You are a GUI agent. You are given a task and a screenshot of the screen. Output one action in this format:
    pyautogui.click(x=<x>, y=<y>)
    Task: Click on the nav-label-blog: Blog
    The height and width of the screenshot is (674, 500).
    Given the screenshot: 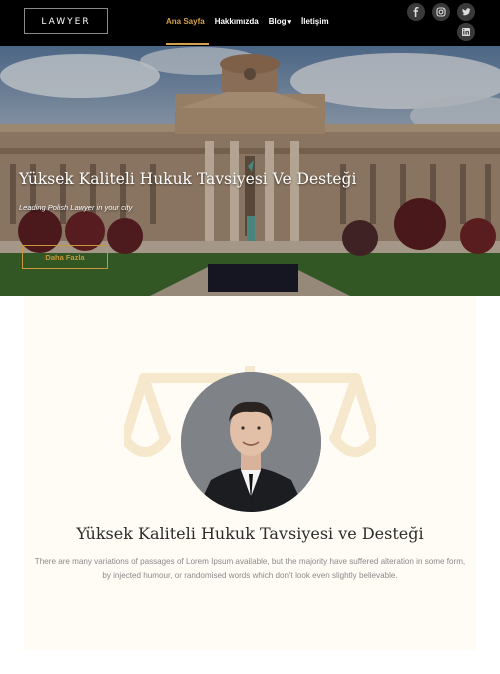 What is the action you would take?
    pyautogui.click(x=277, y=21)
    